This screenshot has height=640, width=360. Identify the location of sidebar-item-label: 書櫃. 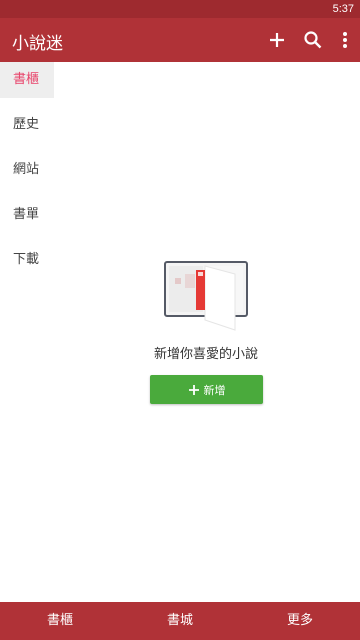
(26, 79).